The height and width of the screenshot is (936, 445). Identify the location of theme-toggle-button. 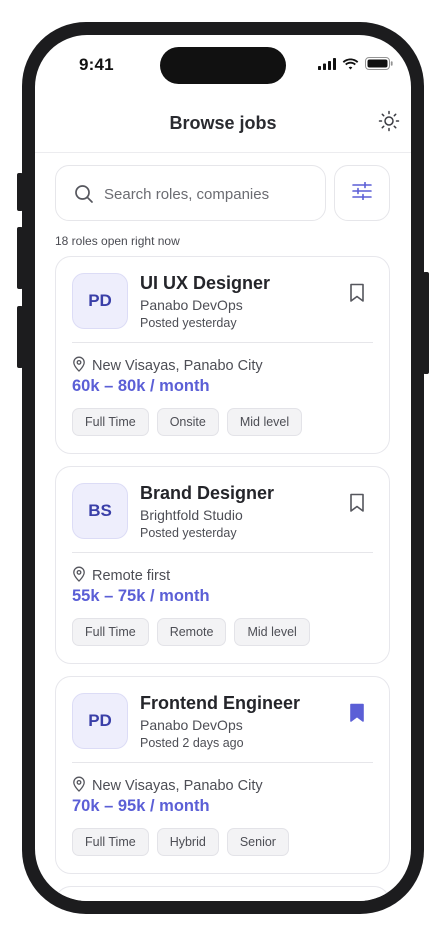
(389, 123).